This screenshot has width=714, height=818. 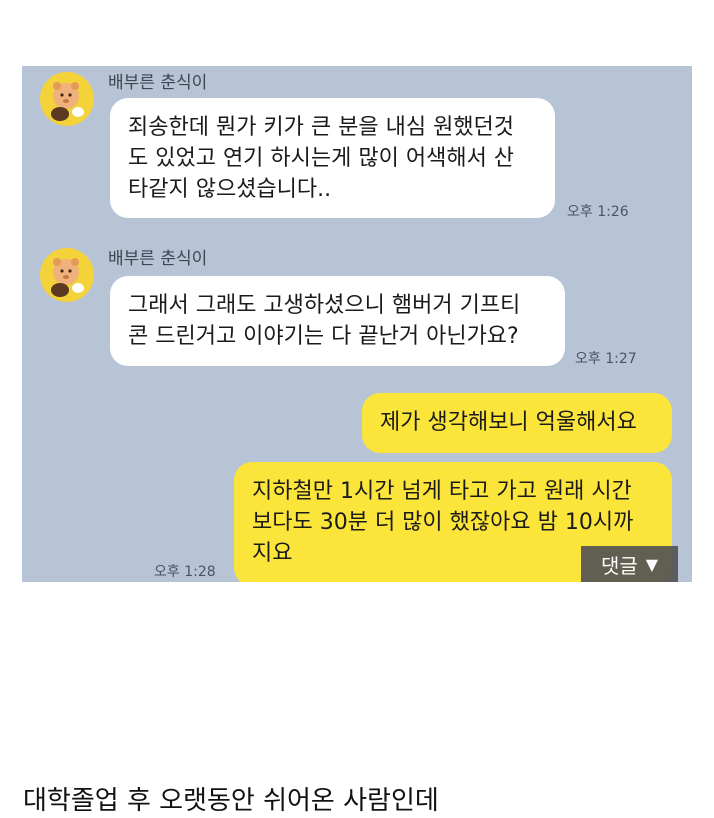 What do you see at coordinates (321, 127) in the screenshot?
I see `message-line: 죄송한데 뭔가 키가 큰 분을 내심 원했던것` at bounding box center [321, 127].